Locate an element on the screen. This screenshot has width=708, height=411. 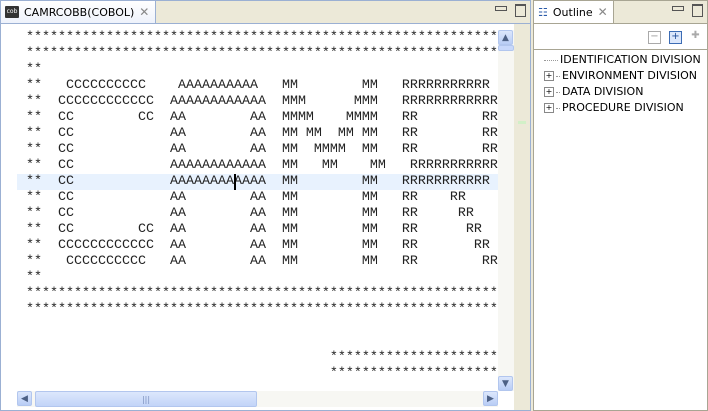
code-line: ** CC CC AA AA MMMM MMMM RR RR is located at coordinates (257, 118).